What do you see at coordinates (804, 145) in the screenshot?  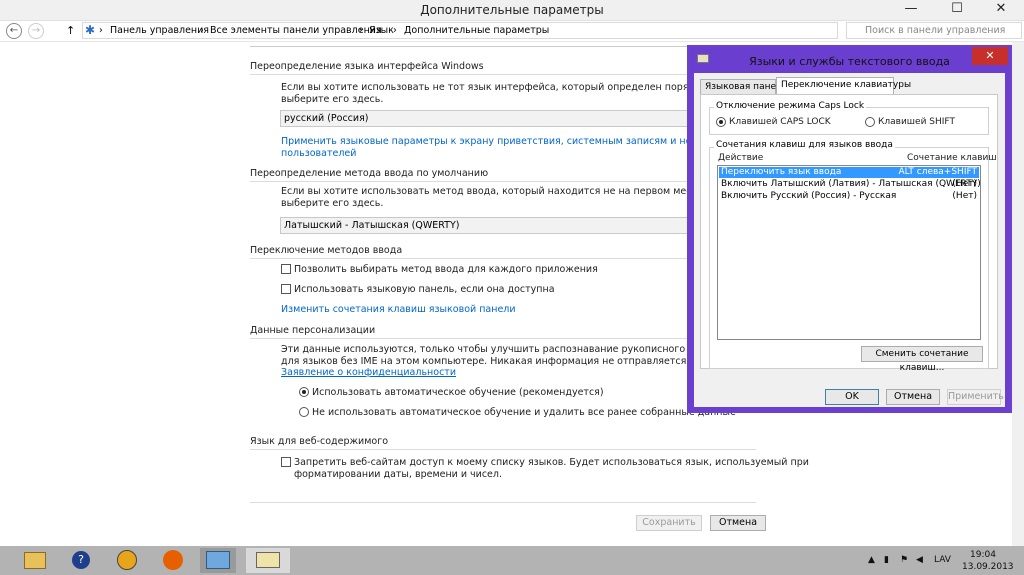 I see `hotkeys-group-label: Сочетания клавиш для языков ввода` at bounding box center [804, 145].